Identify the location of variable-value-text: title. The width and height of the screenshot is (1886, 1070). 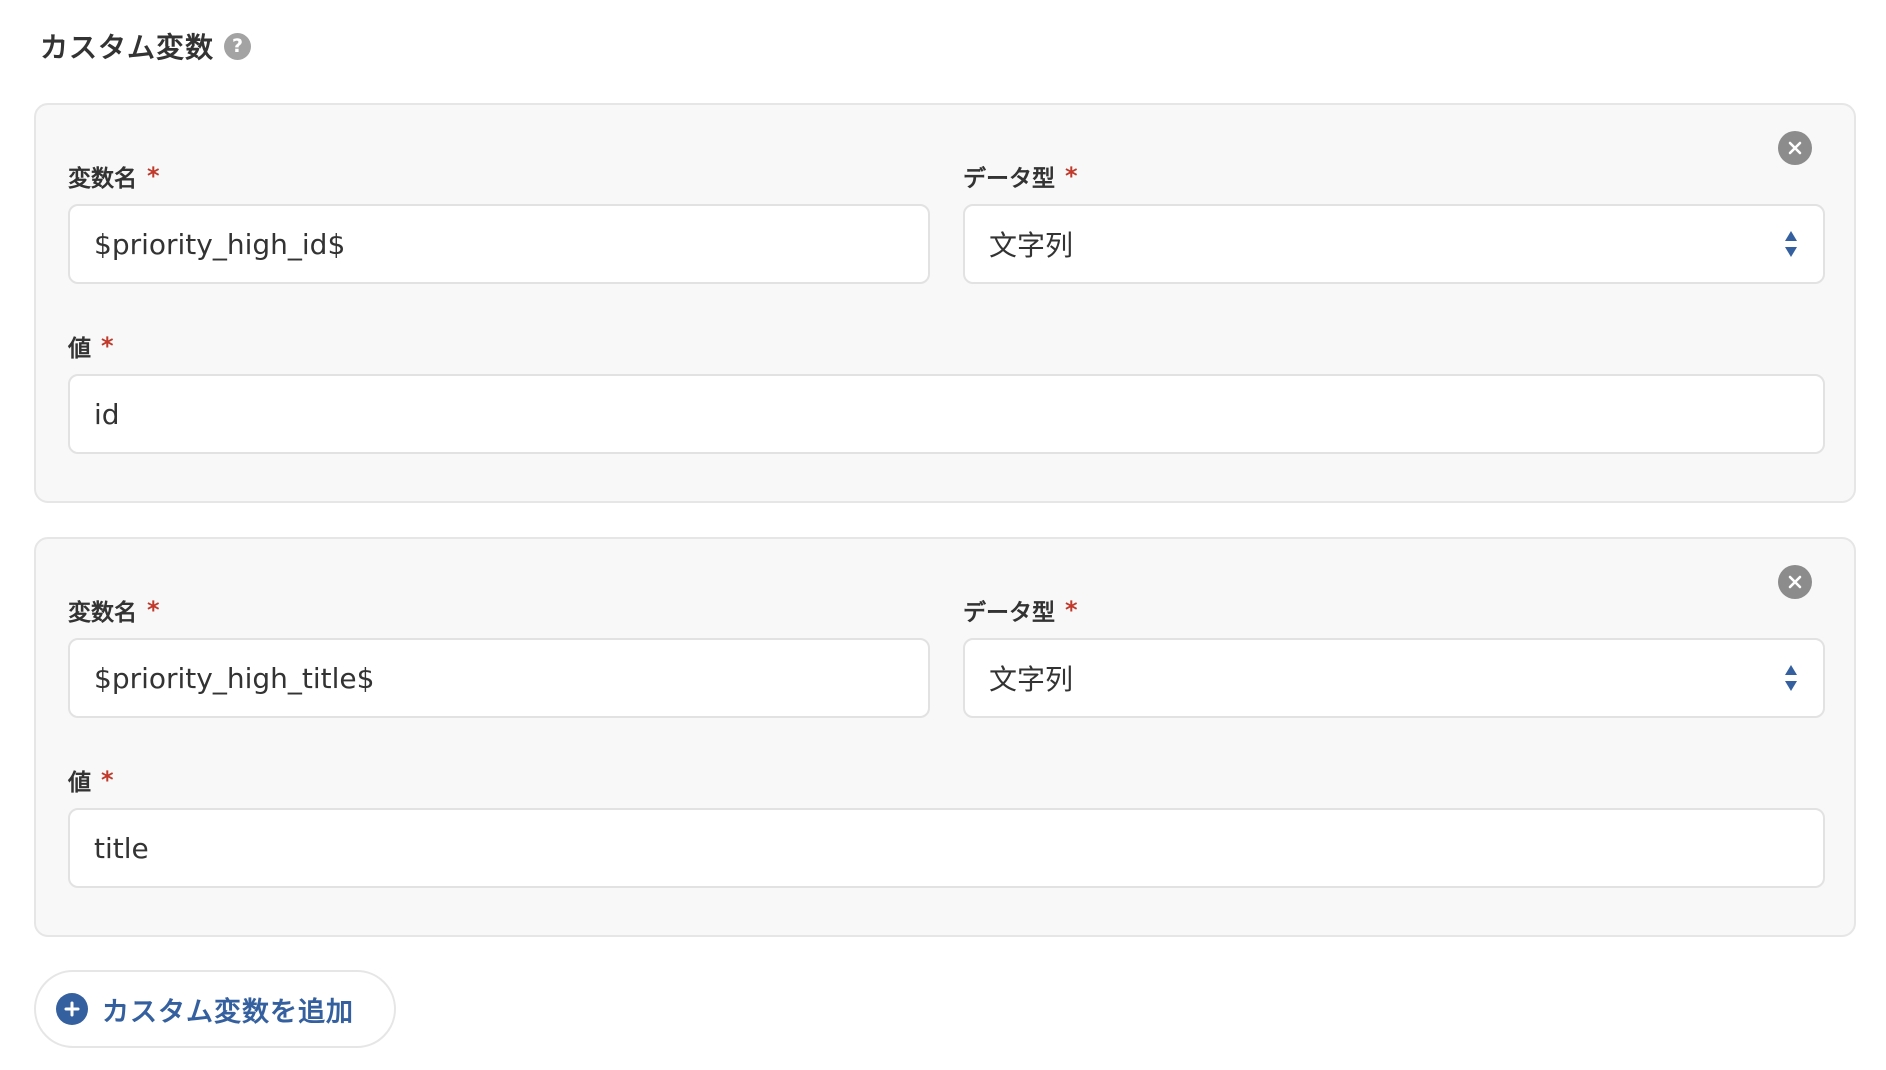
(121, 848).